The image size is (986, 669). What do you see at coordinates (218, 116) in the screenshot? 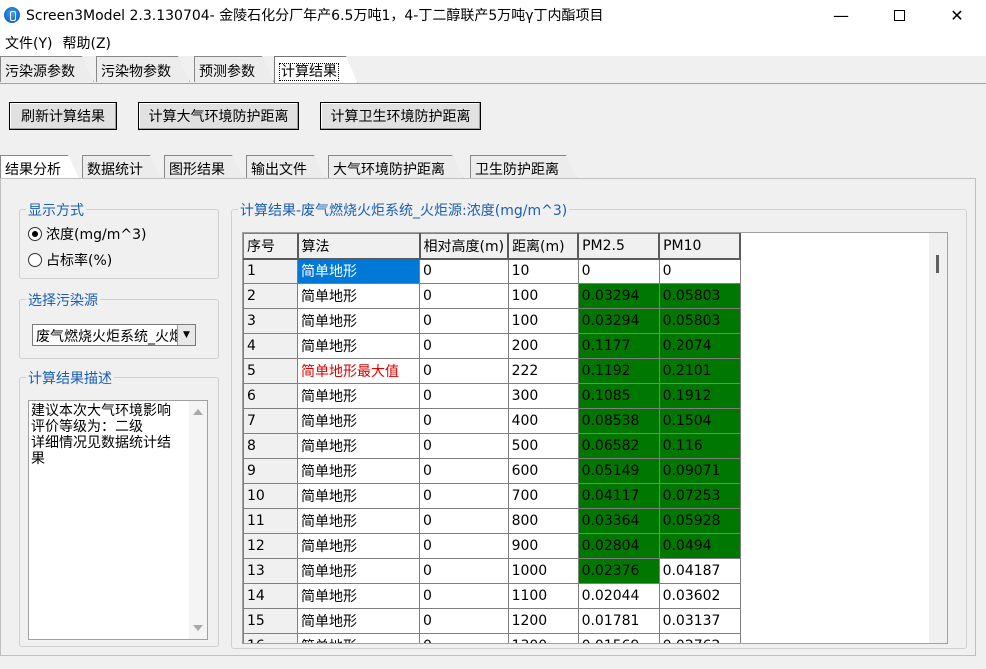
I see `atmos-distance-button: 计算大气环境防护距离` at bounding box center [218, 116].